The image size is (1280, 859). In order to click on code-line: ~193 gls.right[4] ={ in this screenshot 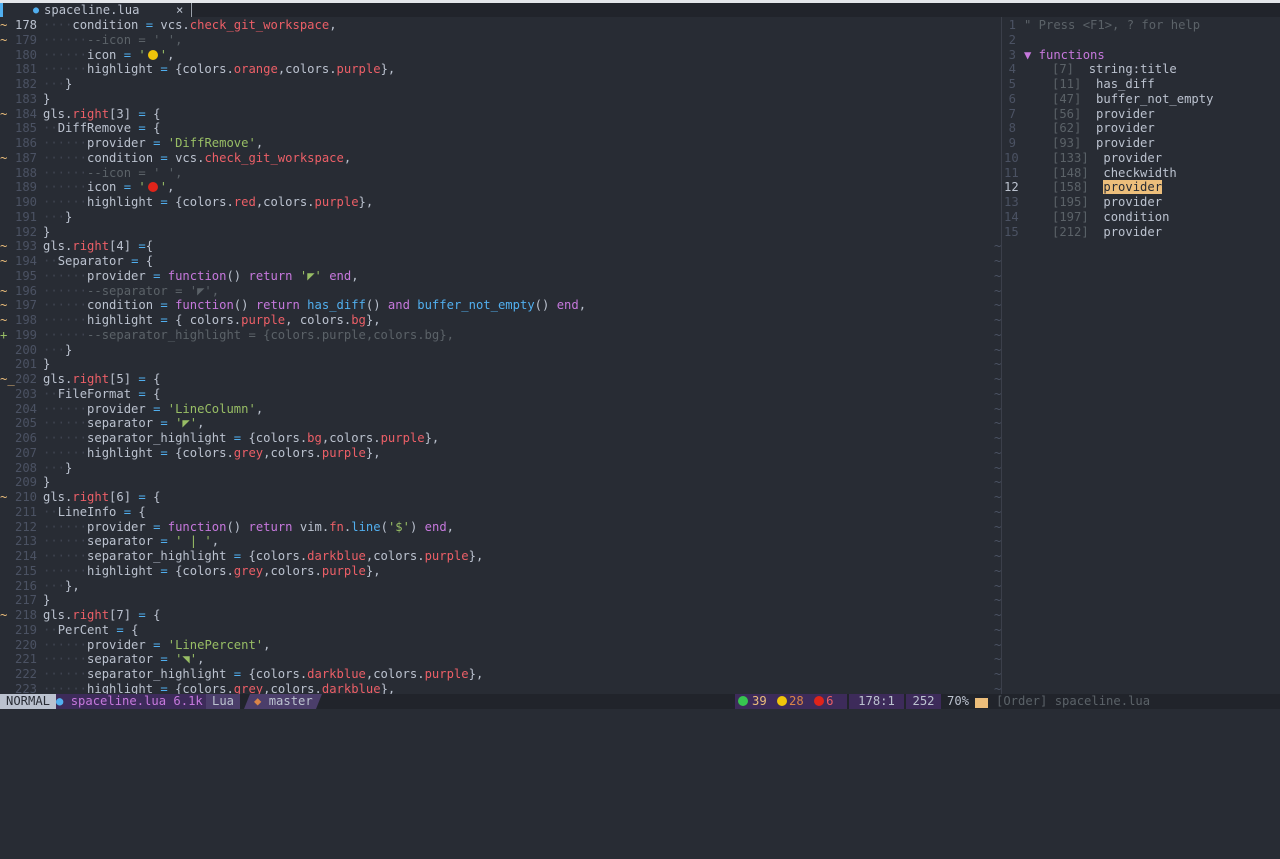, I will do `click(495, 246)`.